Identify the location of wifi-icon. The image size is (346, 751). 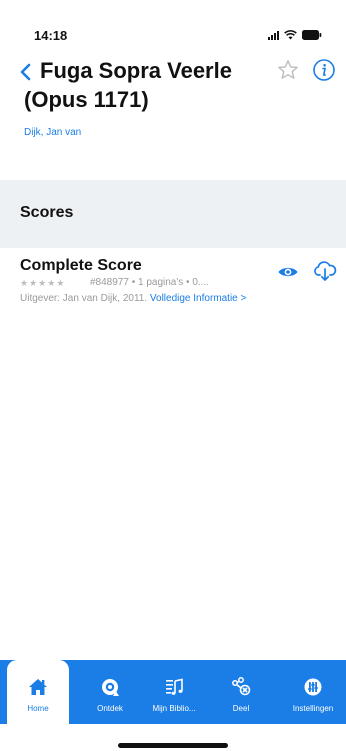
(290, 35).